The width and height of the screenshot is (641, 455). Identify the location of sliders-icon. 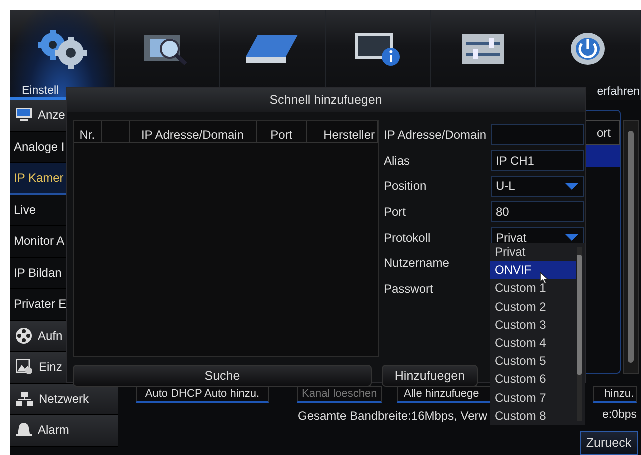
(482, 49).